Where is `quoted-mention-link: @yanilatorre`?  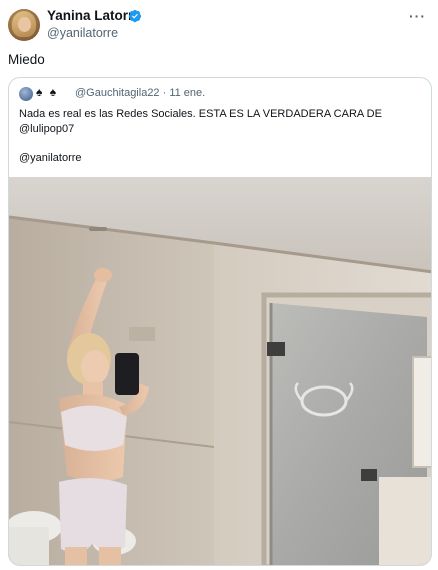
quoted-mention-link: @yanilatorre is located at coordinates (50, 158).